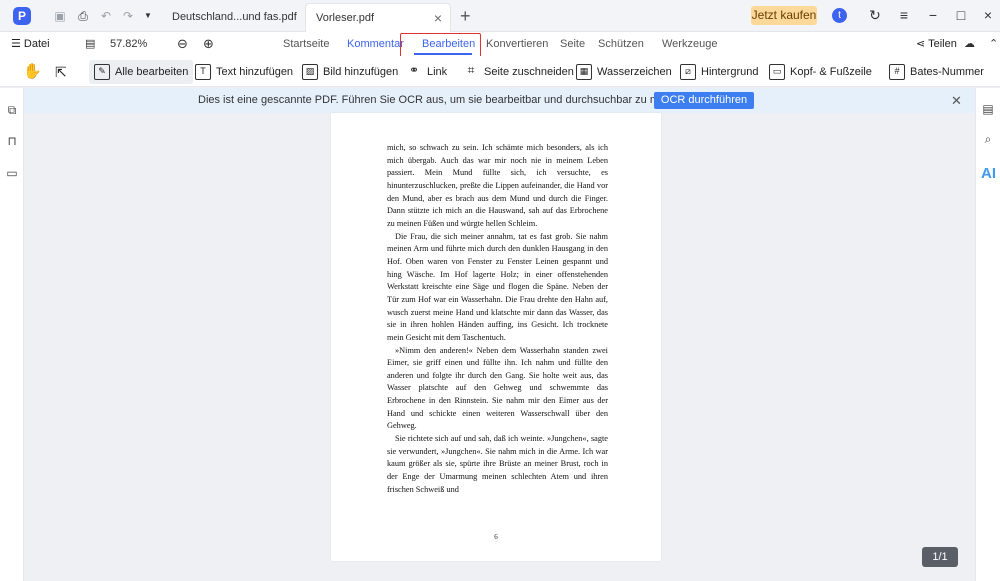 Image resolution: width=1000 pixels, height=581 pixels. What do you see at coordinates (12, 173) in the screenshot?
I see `comment-icon: ▭` at bounding box center [12, 173].